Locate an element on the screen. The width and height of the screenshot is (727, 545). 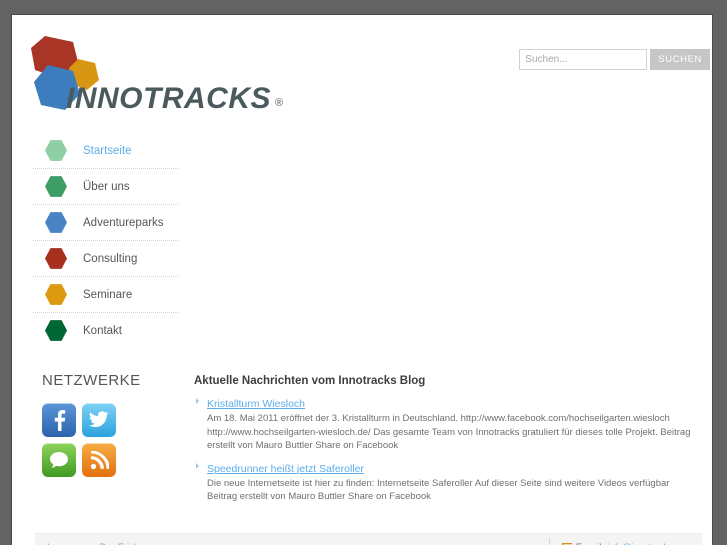
search-button: SUCHEN is located at coordinates (680, 59).